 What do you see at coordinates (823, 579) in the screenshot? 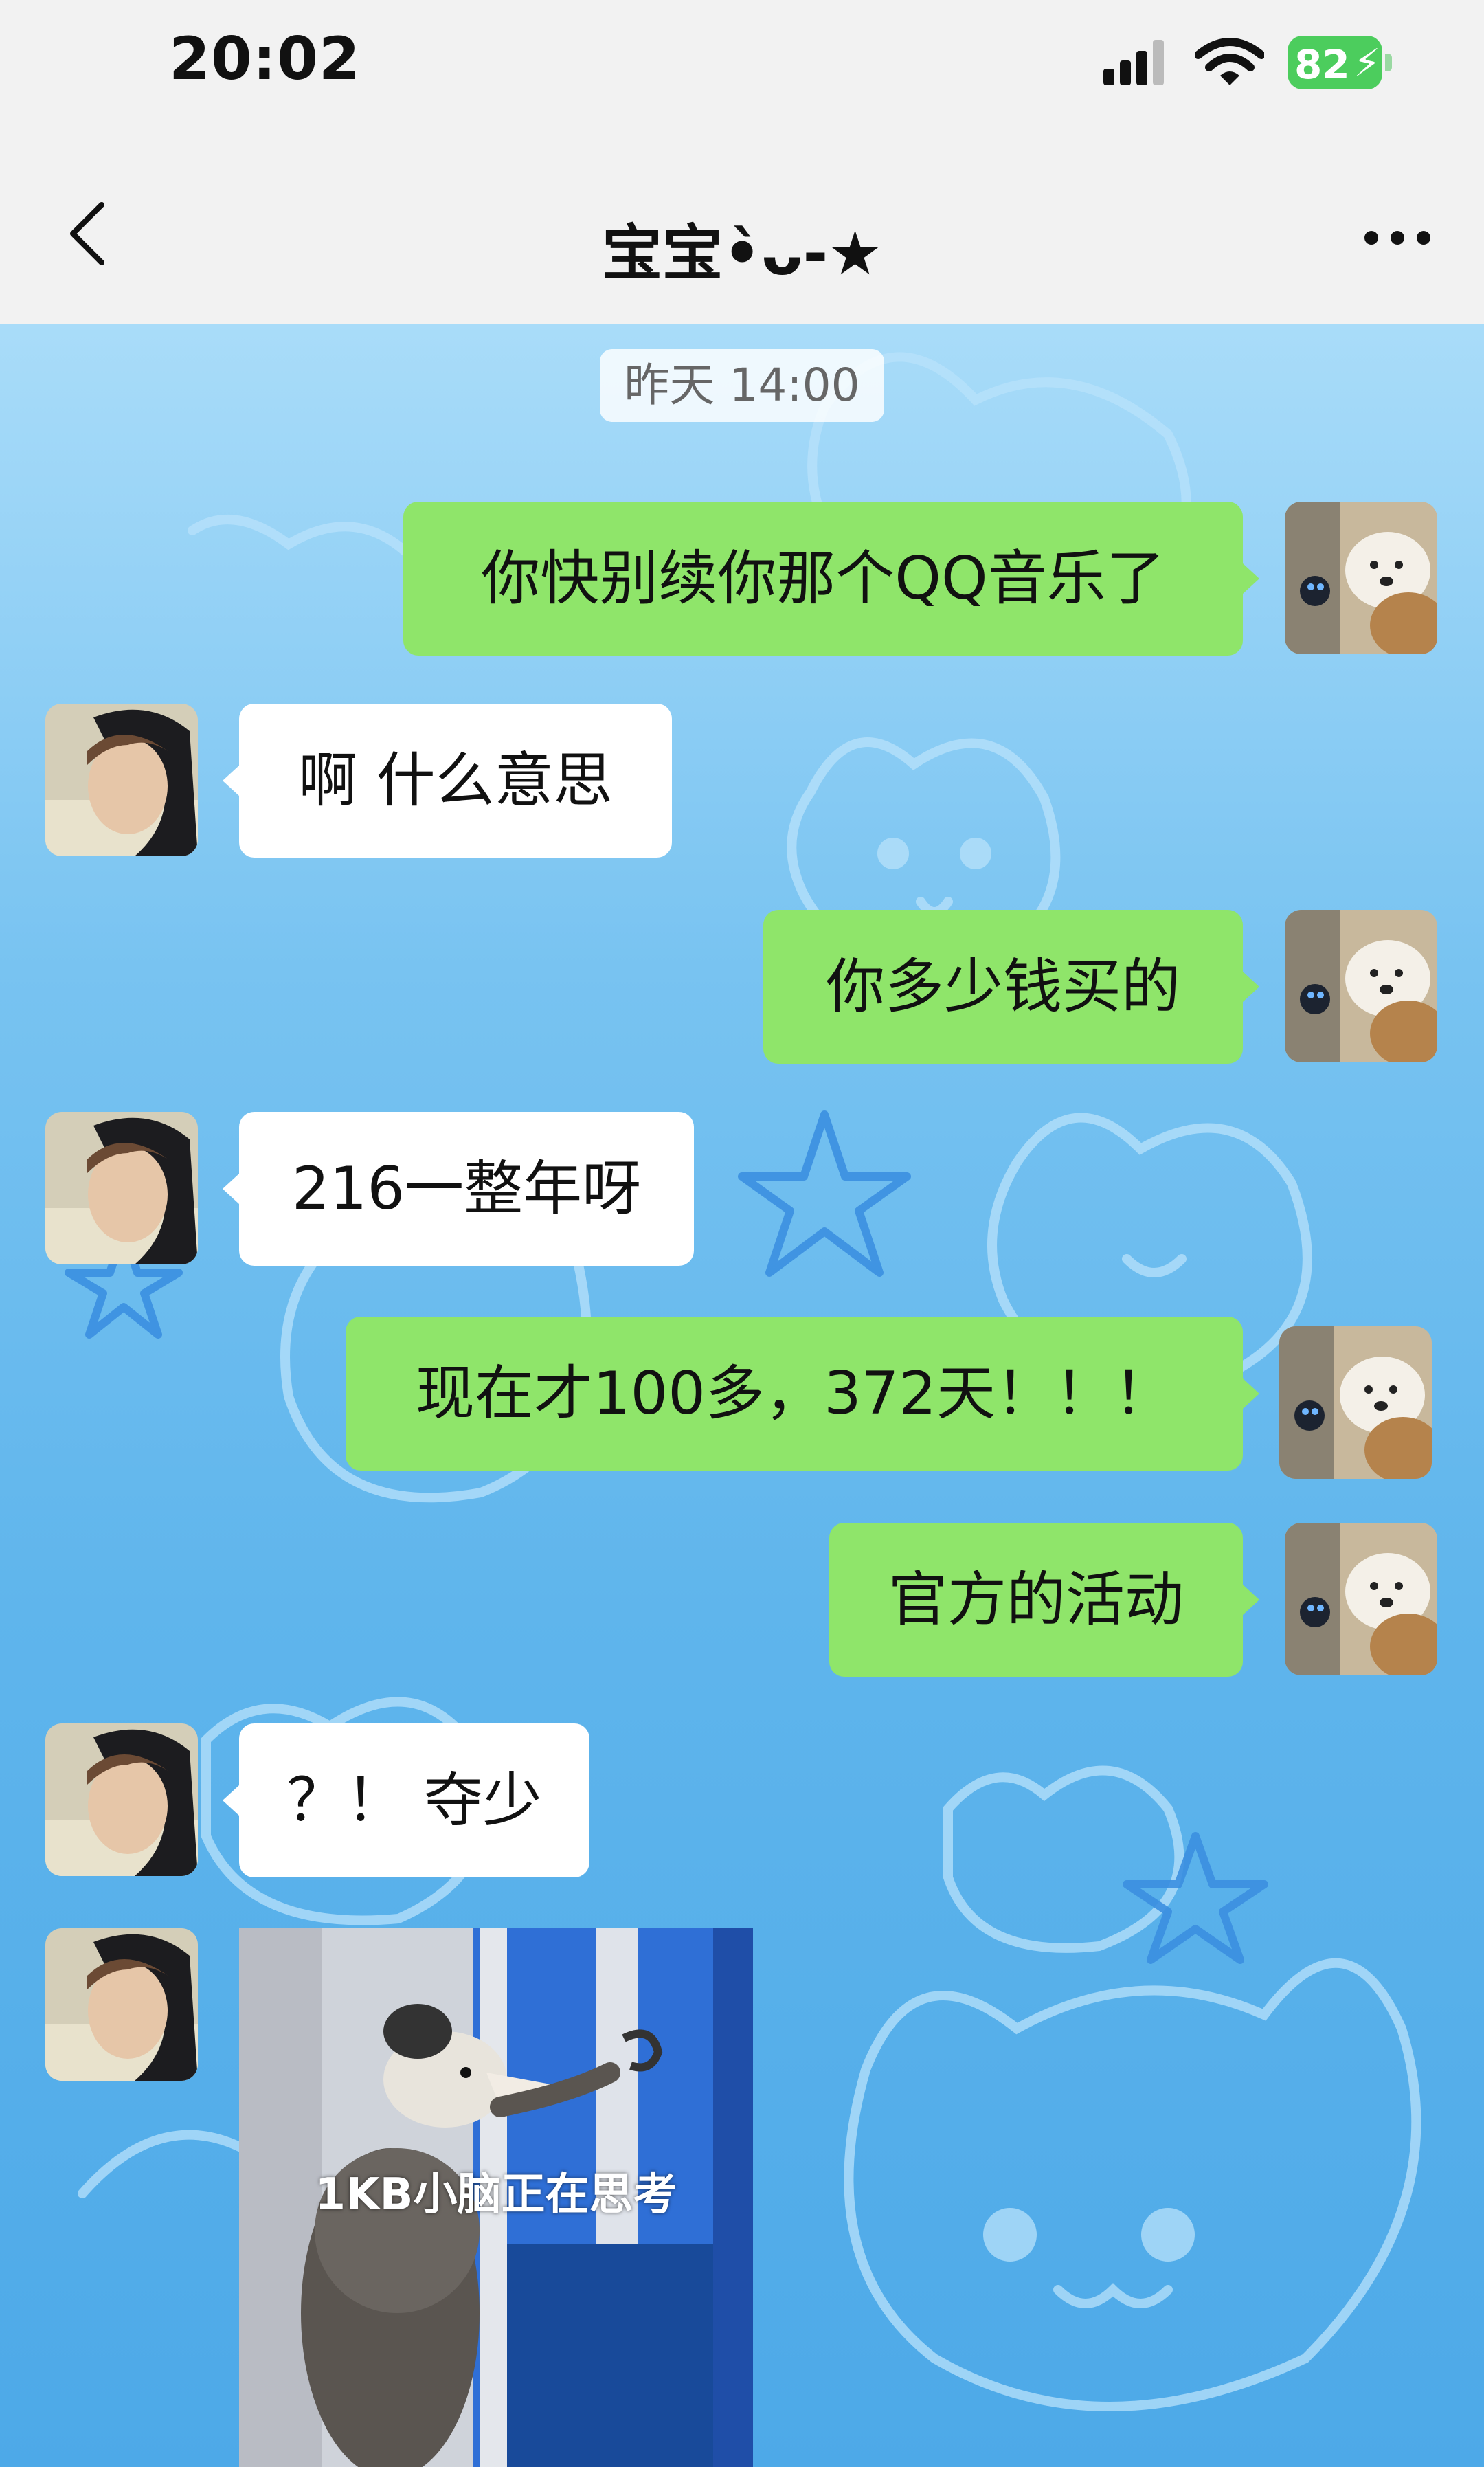
I see `message-bubble-sent: 你快别续你那个QQ音乐了` at bounding box center [823, 579].